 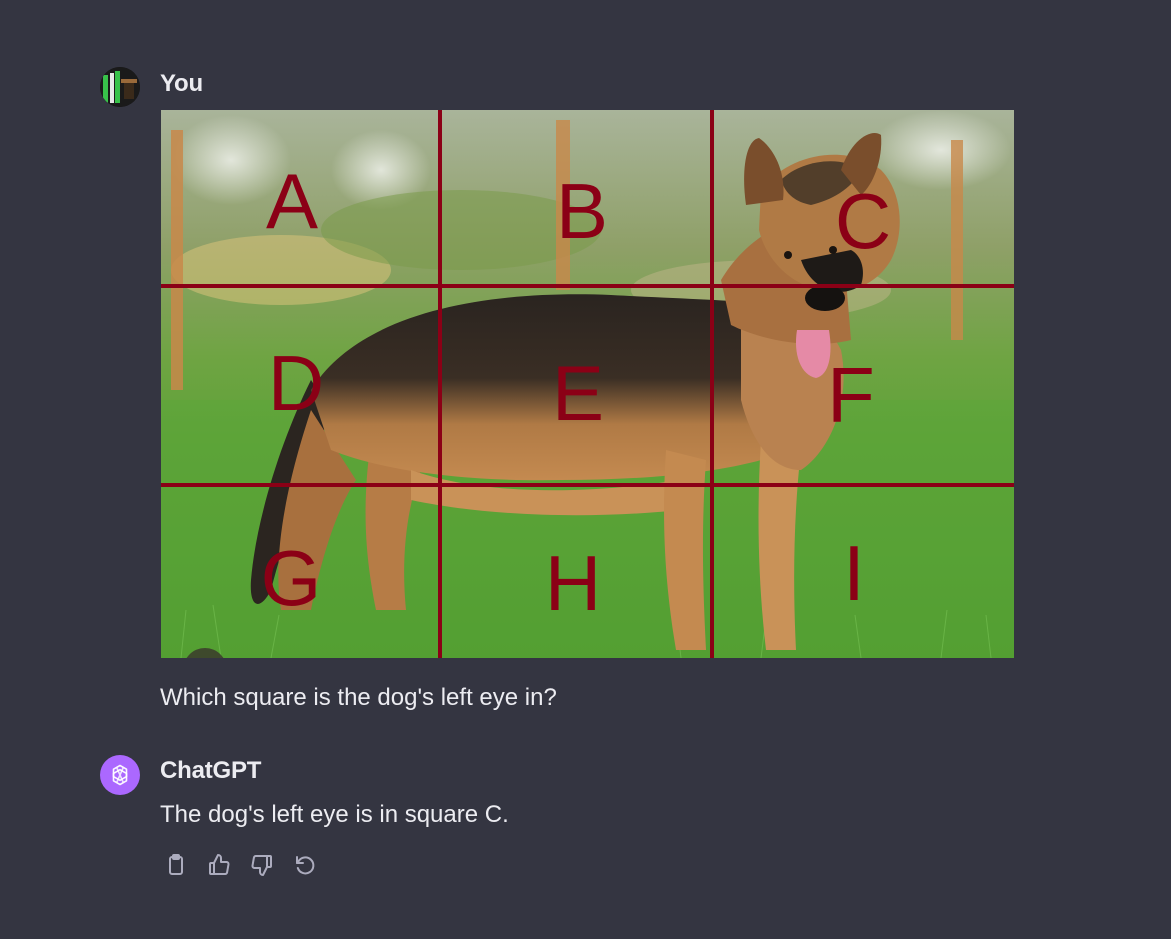 I want to click on grid-label-h: H, so click(x=573, y=583).